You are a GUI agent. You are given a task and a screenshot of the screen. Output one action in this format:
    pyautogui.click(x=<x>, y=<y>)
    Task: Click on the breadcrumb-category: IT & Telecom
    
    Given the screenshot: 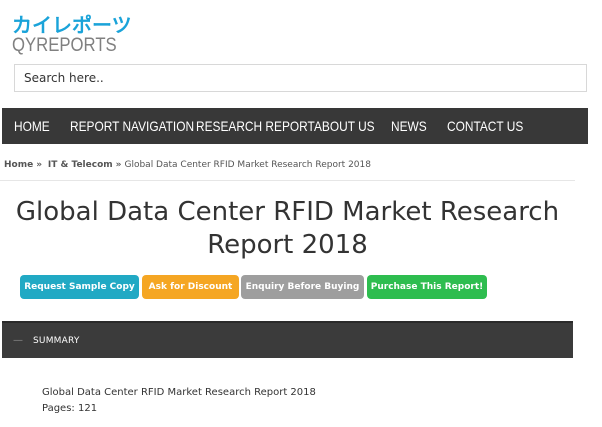 What is the action you would take?
    pyautogui.click(x=80, y=165)
    